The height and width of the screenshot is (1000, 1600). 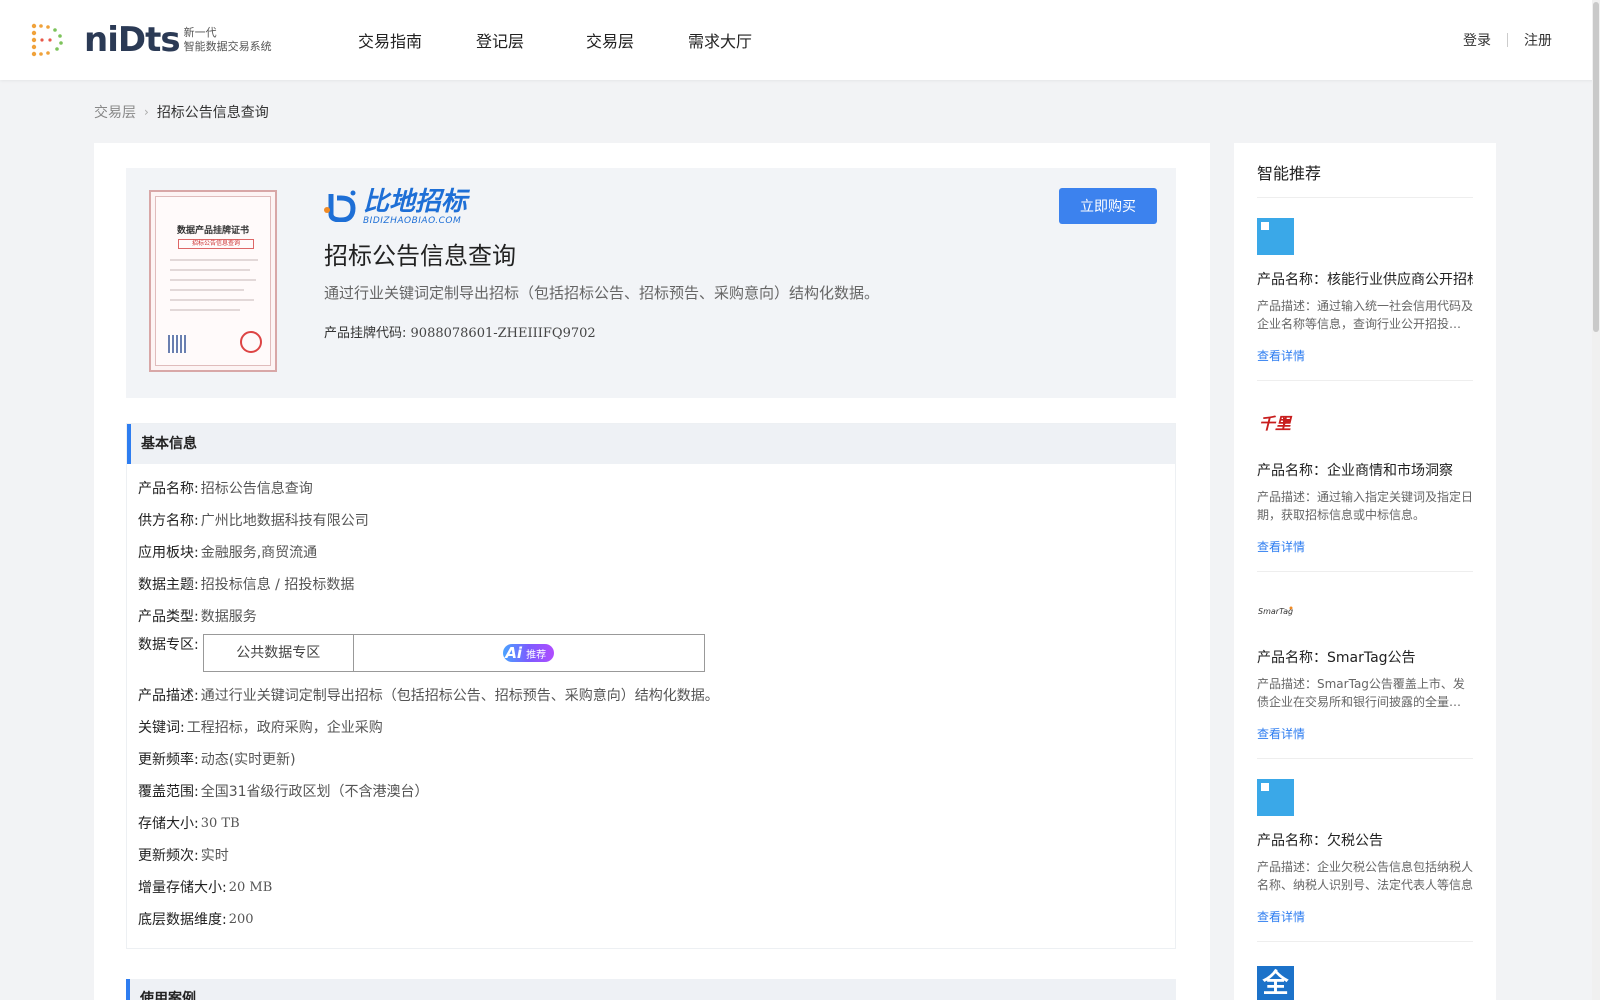 What do you see at coordinates (250, 887) in the screenshot?
I see `info-value: 20 MB` at bounding box center [250, 887].